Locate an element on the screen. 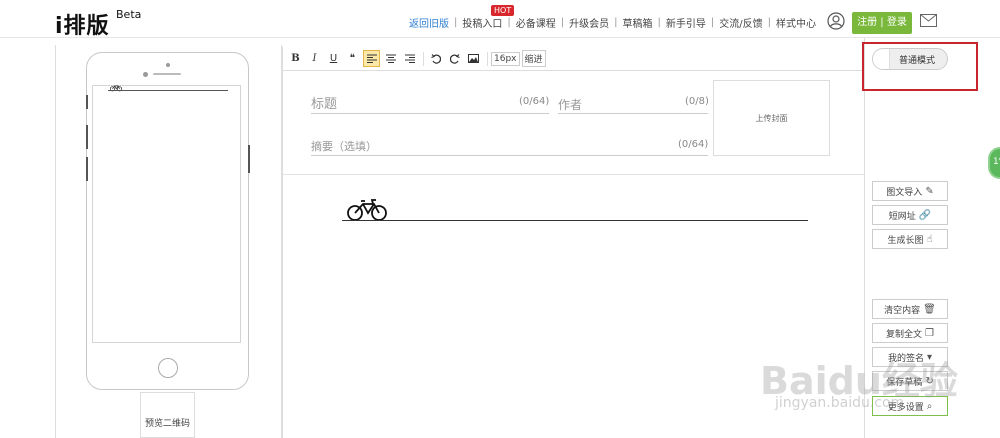 This screenshot has width=1000, height=438. italic-button: I is located at coordinates (314, 58).